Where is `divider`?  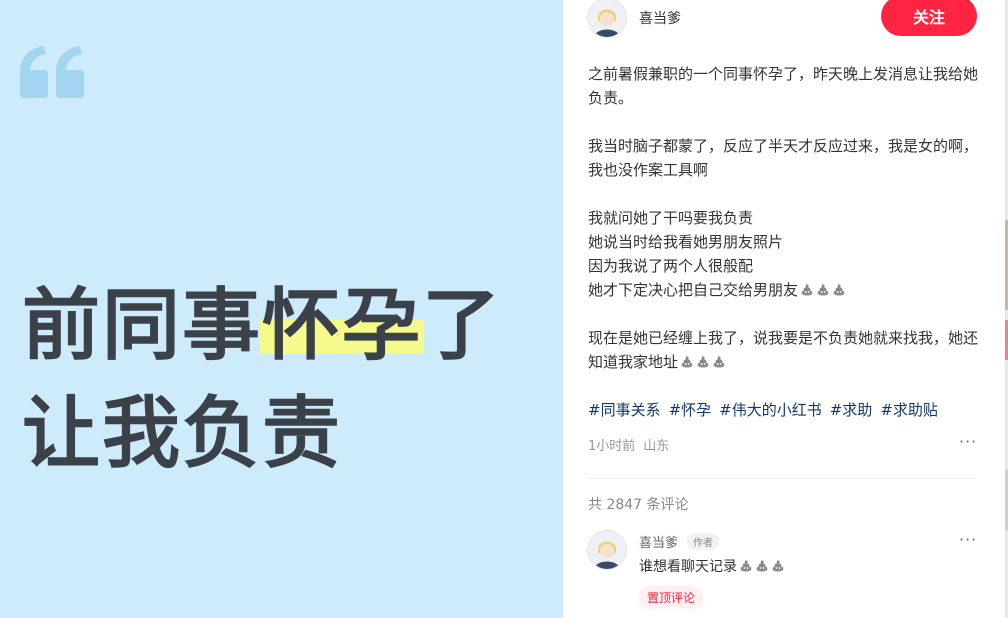
divider is located at coordinates (782, 478).